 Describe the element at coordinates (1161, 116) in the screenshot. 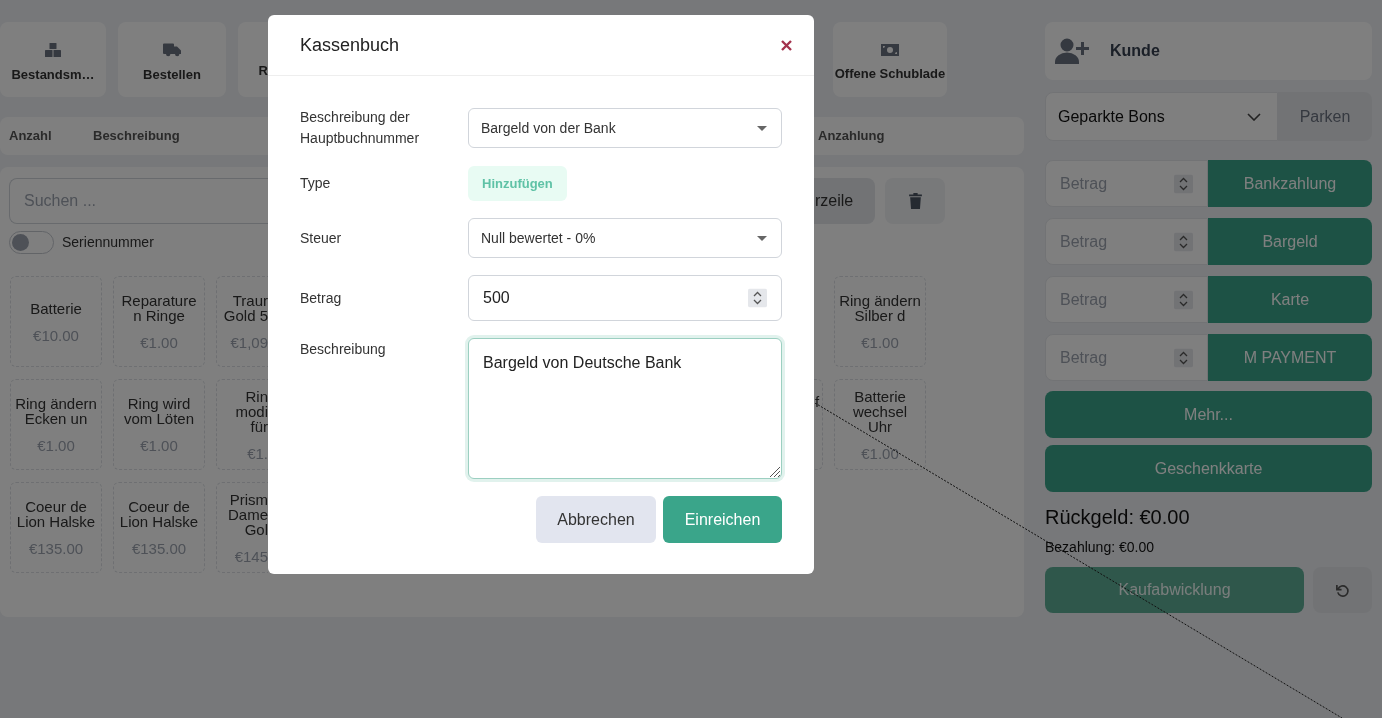

I see `parked-receipts-dropdown: Geparkte Bons` at that location.